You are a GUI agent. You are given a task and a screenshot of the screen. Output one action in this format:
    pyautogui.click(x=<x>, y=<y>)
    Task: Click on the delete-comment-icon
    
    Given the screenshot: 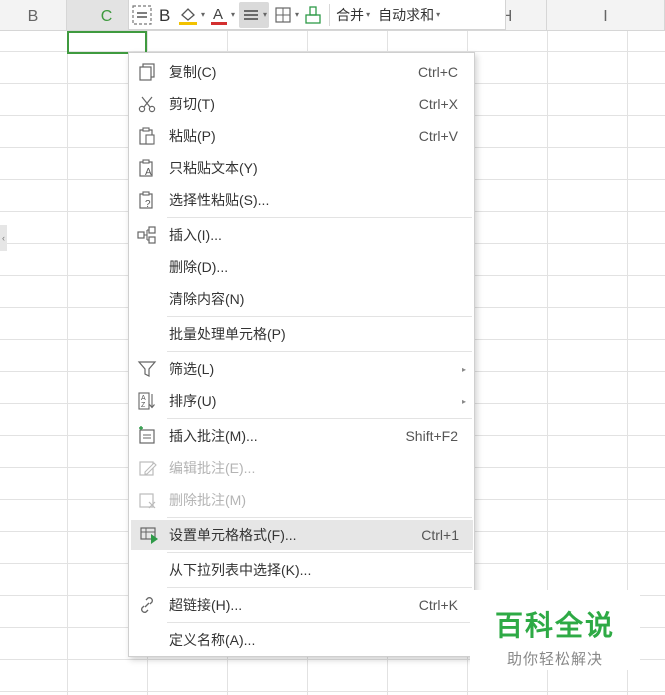 What is the action you would take?
    pyautogui.click(x=147, y=501)
    